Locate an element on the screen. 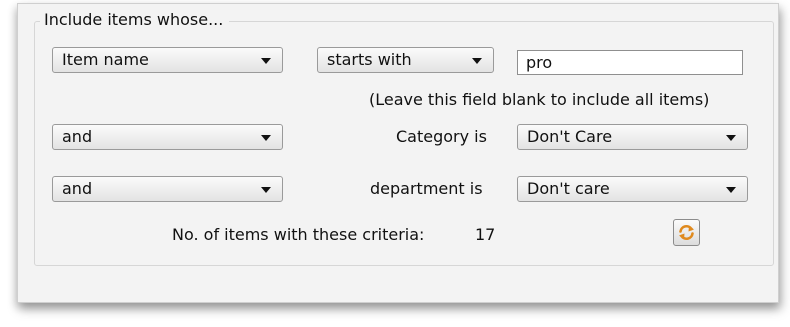 This screenshot has width=790, height=327. category-conjunction-select: and is located at coordinates (167, 137).